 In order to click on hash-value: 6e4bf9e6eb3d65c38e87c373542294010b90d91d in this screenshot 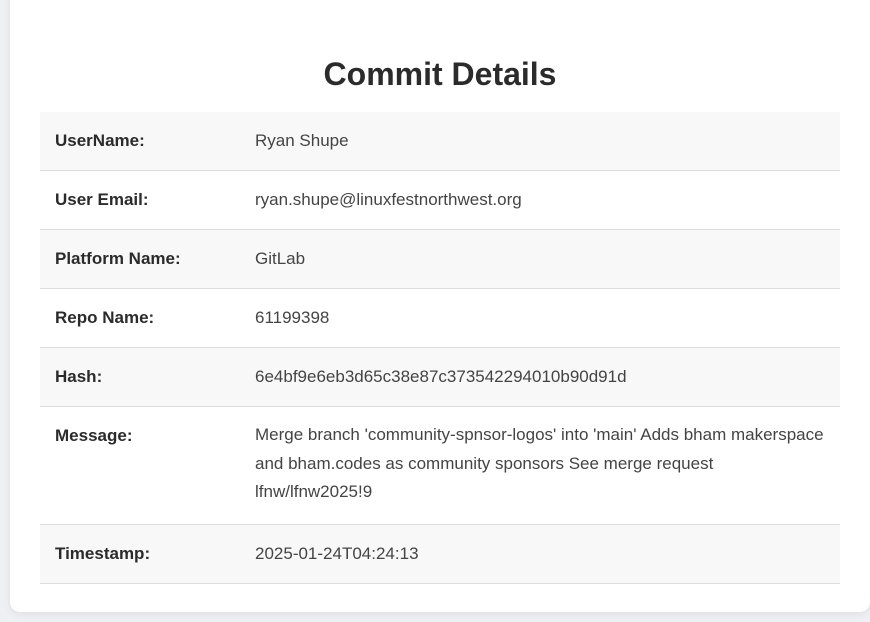, I will do `click(540, 377)`.